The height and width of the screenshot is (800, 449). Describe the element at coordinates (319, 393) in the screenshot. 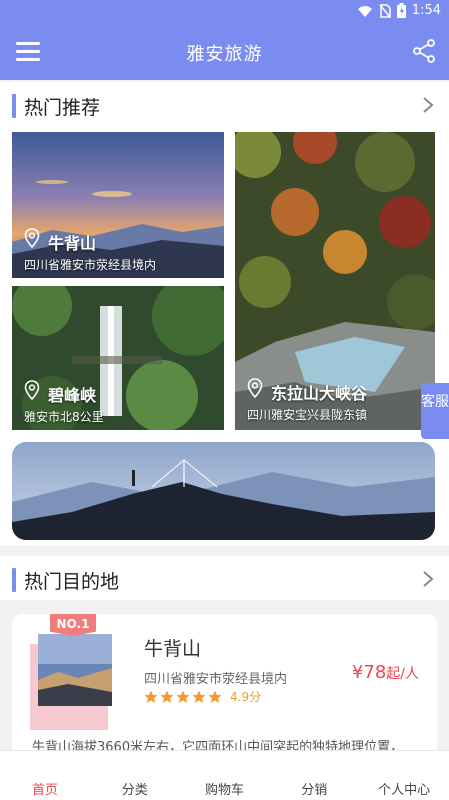

I see `recommend-name: 东拉山大峡谷` at that location.